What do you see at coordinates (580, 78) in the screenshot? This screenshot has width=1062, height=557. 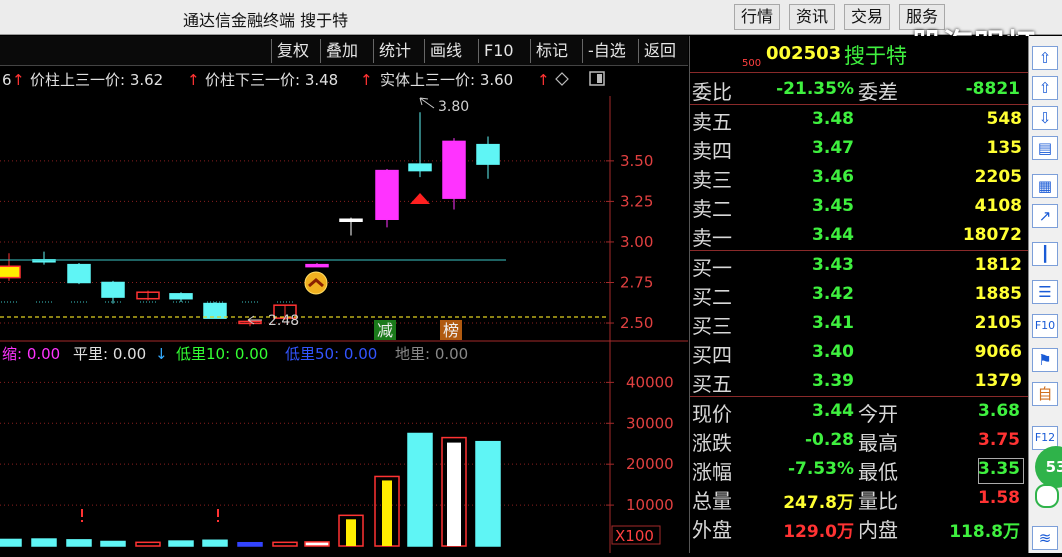 I see `indicator-control-icons` at bounding box center [580, 78].